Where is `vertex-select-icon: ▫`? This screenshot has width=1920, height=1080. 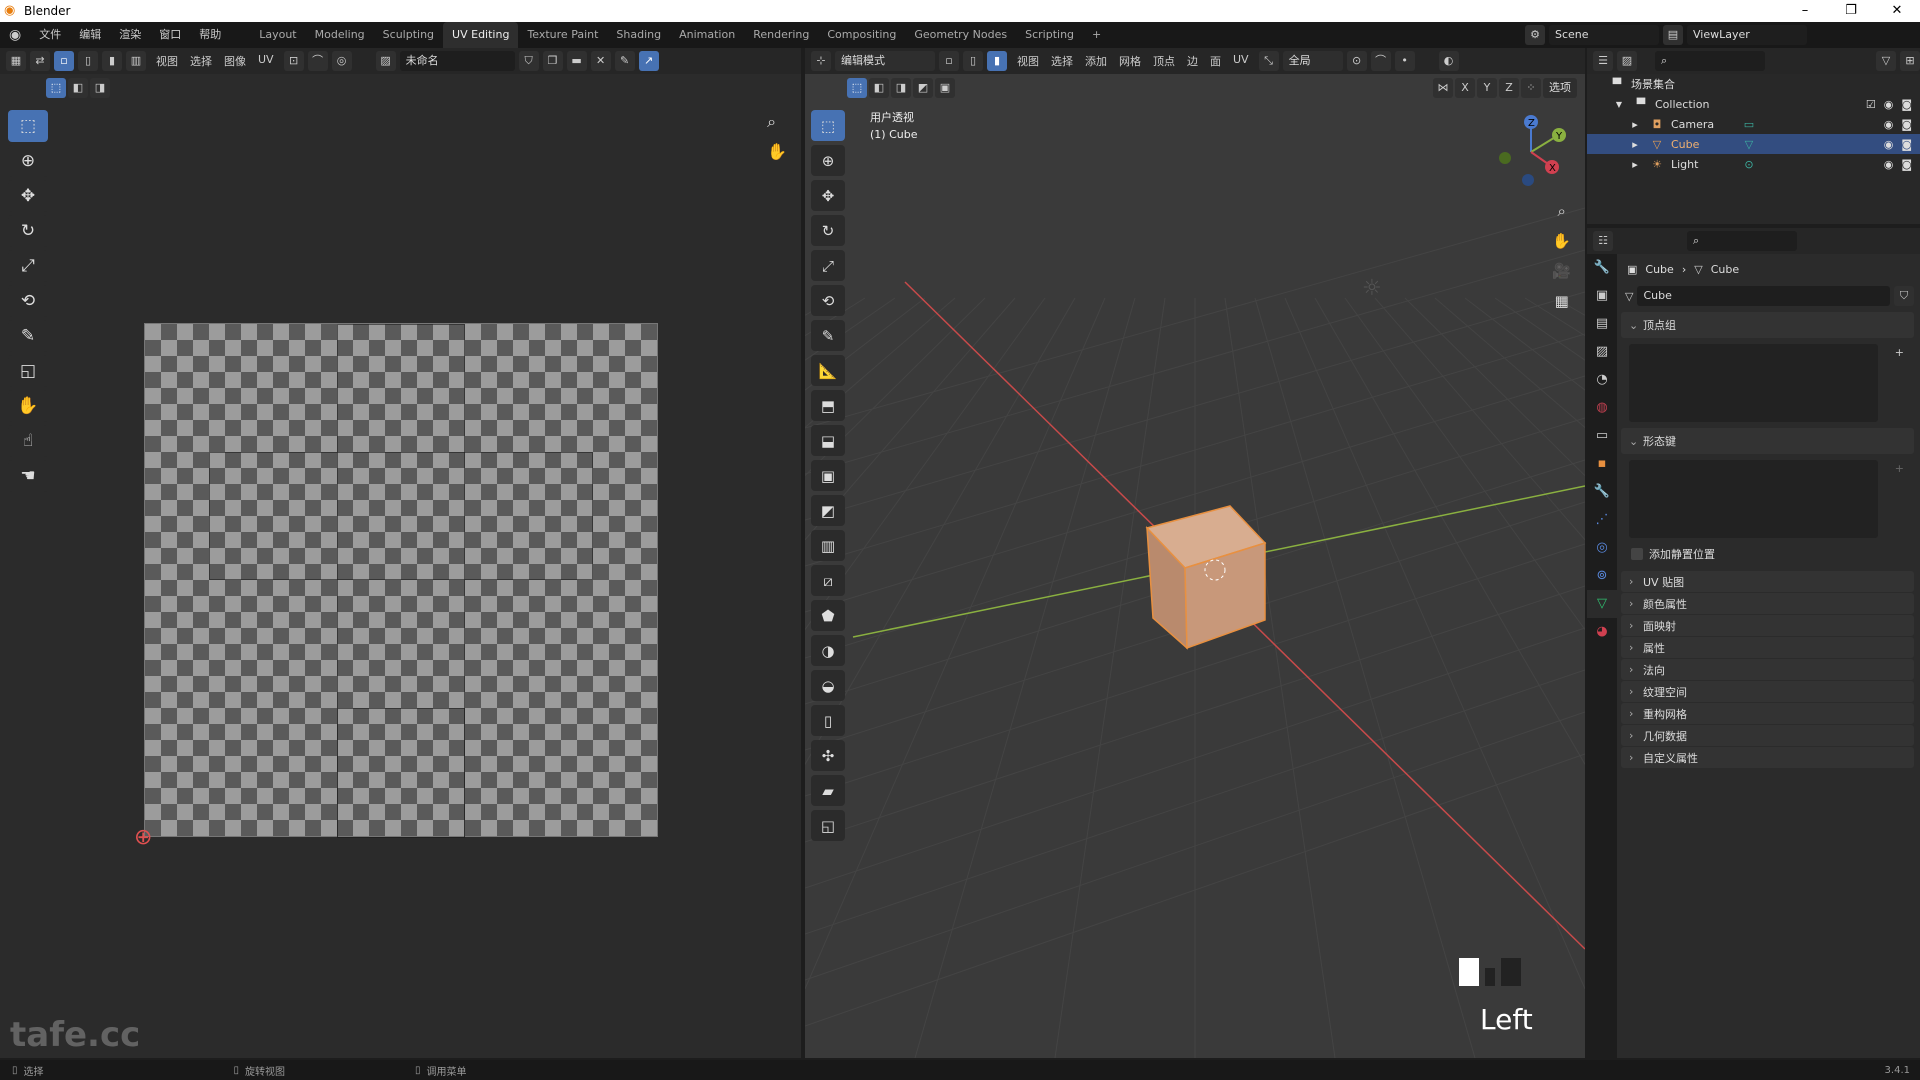 vertex-select-icon: ▫ is located at coordinates (64, 61).